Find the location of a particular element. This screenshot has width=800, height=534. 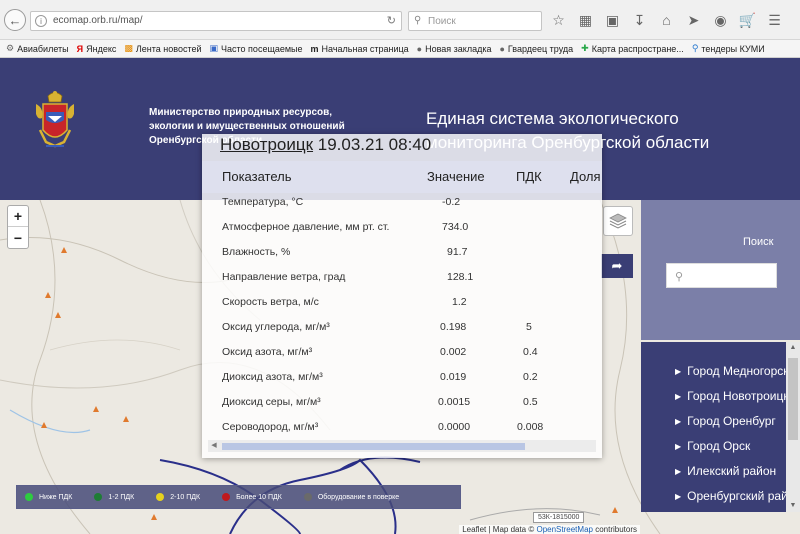

scroll-up-icon: ▲ is located at coordinates (793, 348).